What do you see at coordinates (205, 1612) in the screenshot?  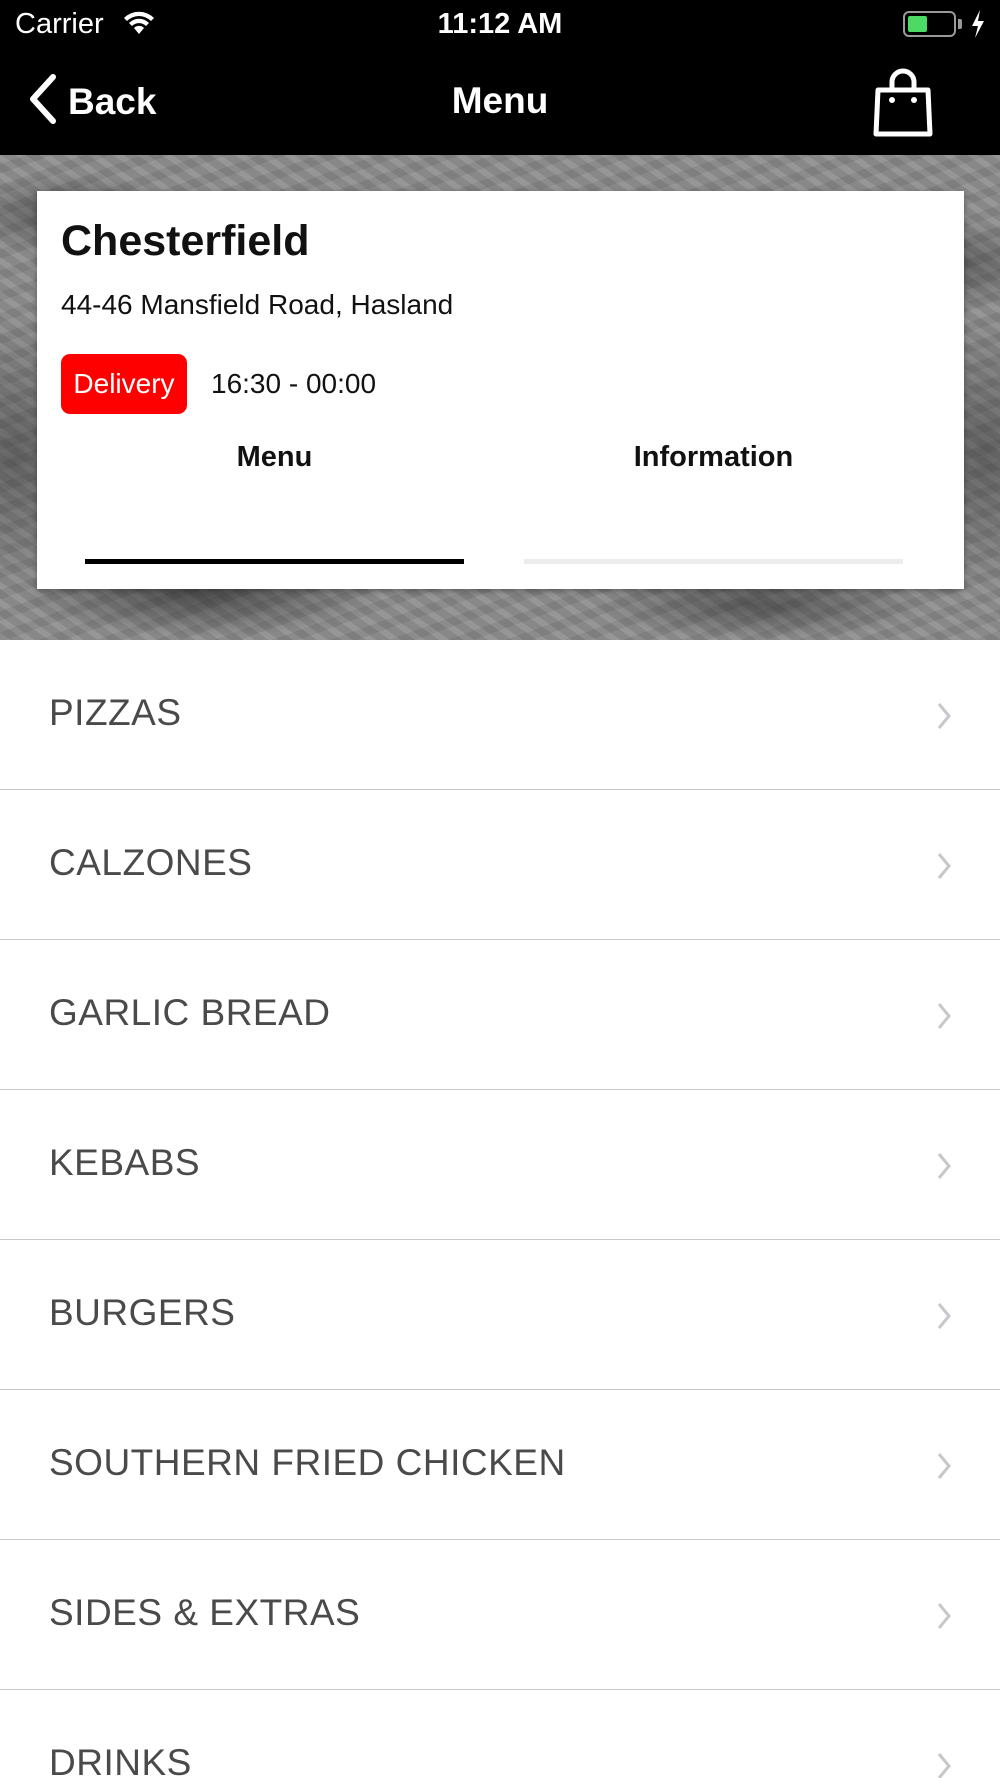 I see `list-item-label: SIDES & EXTRAS` at bounding box center [205, 1612].